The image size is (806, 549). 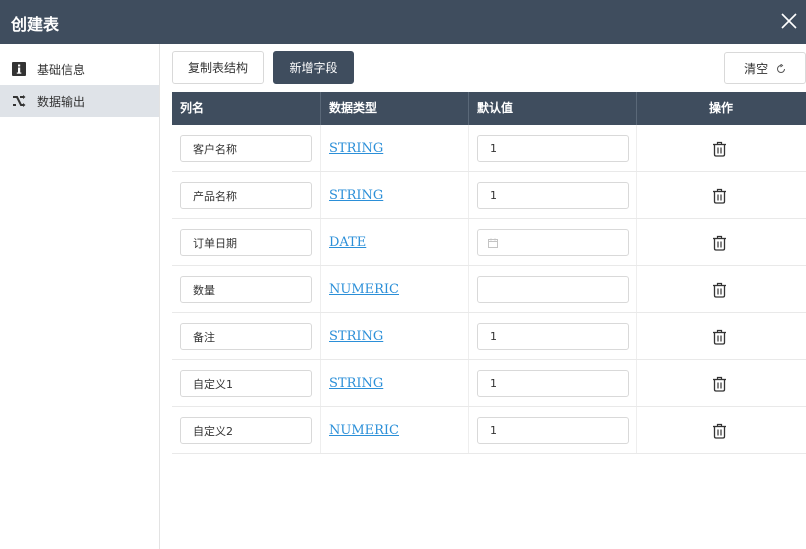 I want to click on sidebar-item-basic-info: 基础信息, so click(x=79, y=69).